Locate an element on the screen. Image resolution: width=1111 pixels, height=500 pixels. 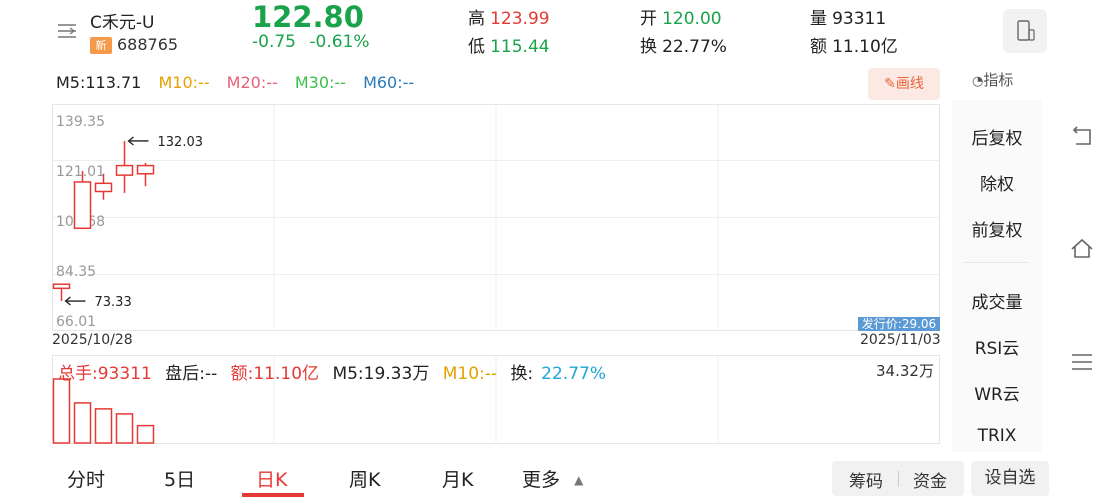
side-item-pre-adjust: 前复权 is located at coordinates (997, 228).